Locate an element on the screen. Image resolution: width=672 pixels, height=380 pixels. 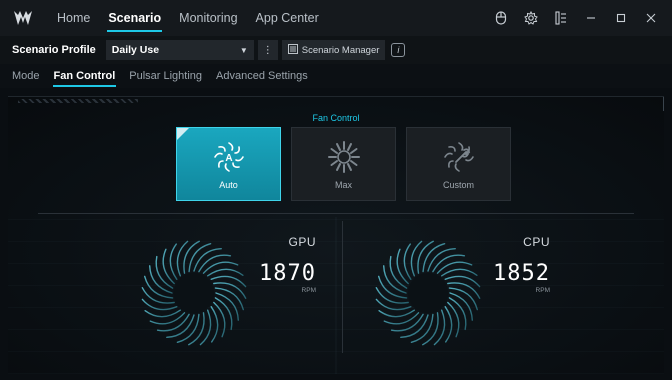
gpu-fan-icon is located at coordinates (194, 293).